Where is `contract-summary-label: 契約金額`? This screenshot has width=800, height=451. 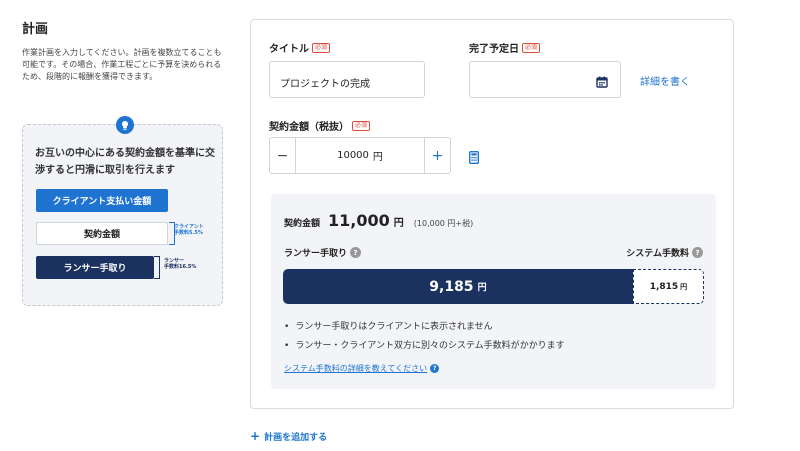
contract-summary-label: 契約金額 is located at coordinates (302, 224).